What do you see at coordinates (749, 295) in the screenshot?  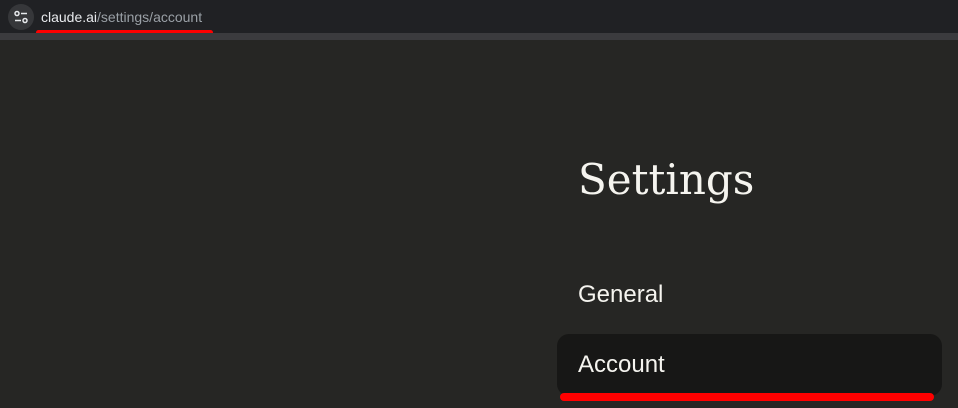 I see `nav-item-general: General` at bounding box center [749, 295].